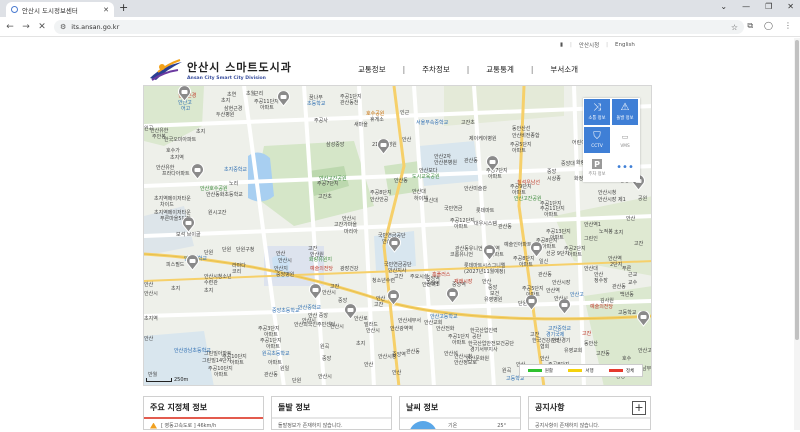  Describe the element at coordinates (723, 6) in the screenshot. I see `dropdown-icon: ⌄` at that location.